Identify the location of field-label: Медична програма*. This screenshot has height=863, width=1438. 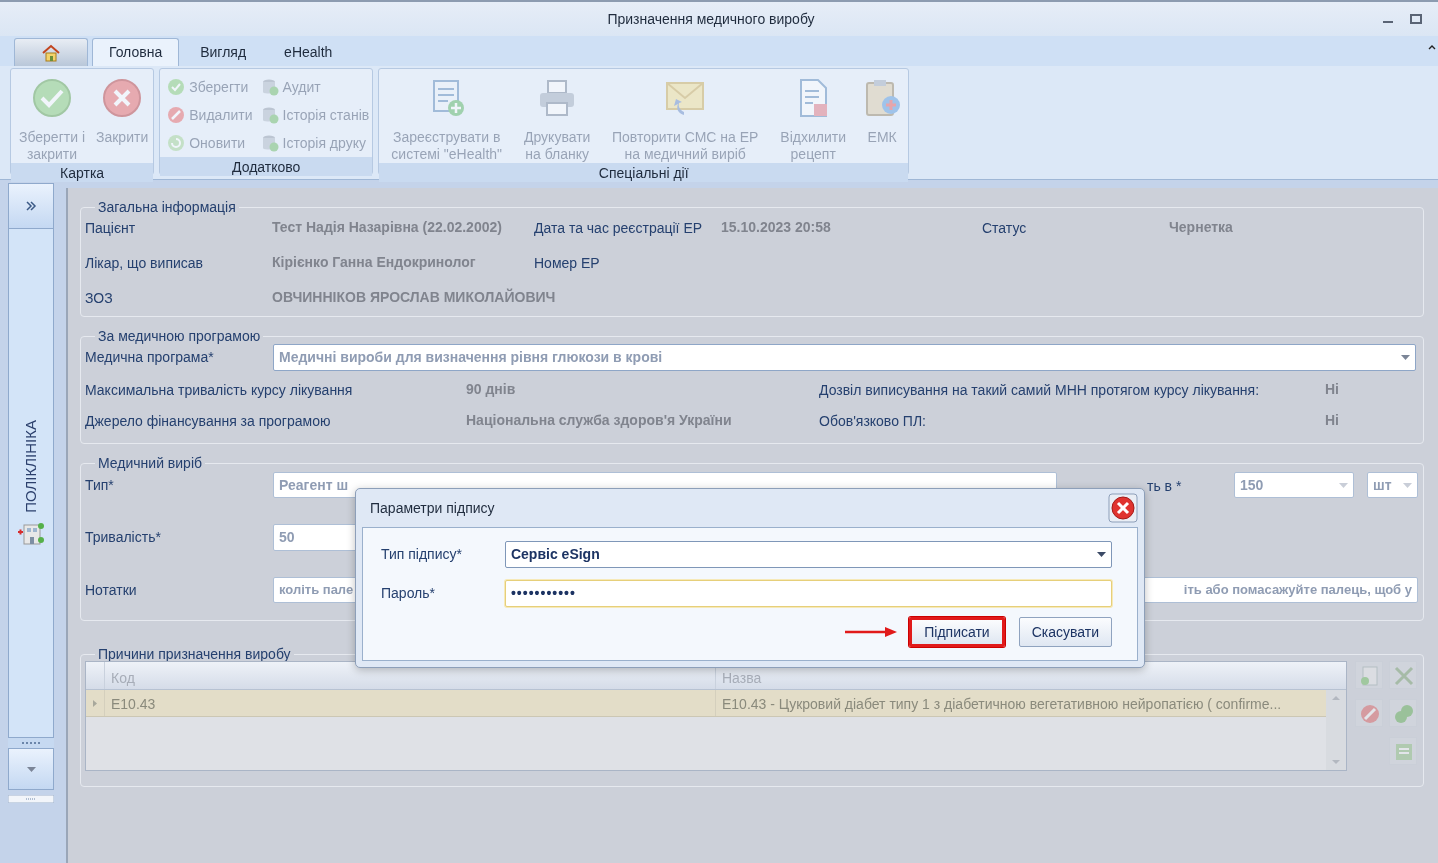
(150, 357).